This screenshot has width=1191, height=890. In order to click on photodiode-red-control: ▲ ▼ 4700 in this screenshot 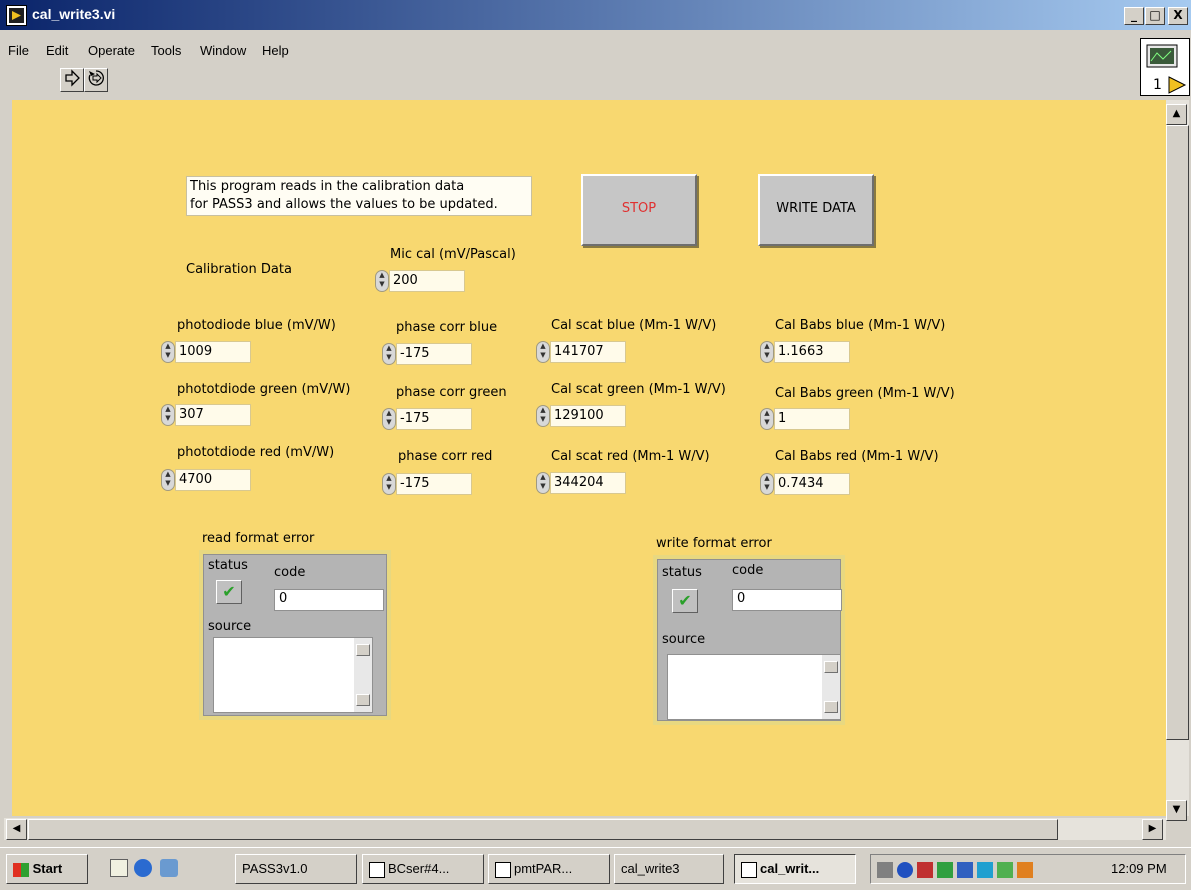, I will do `click(211, 480)`.